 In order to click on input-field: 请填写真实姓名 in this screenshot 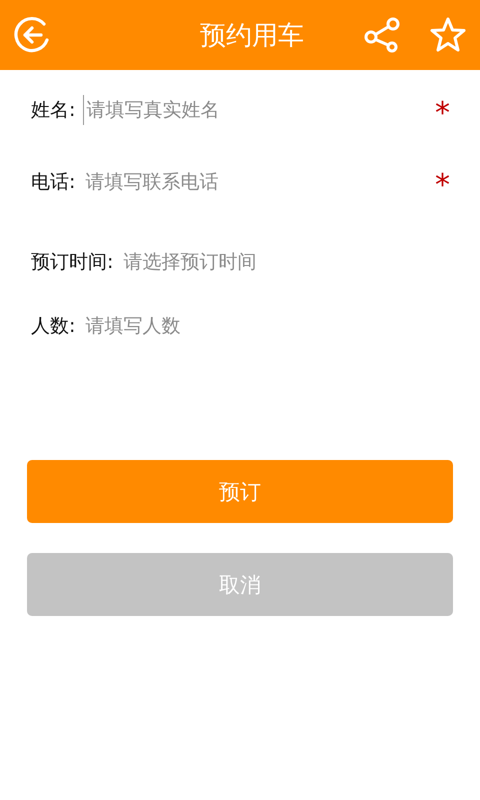, I will do `click(259, 110)`.